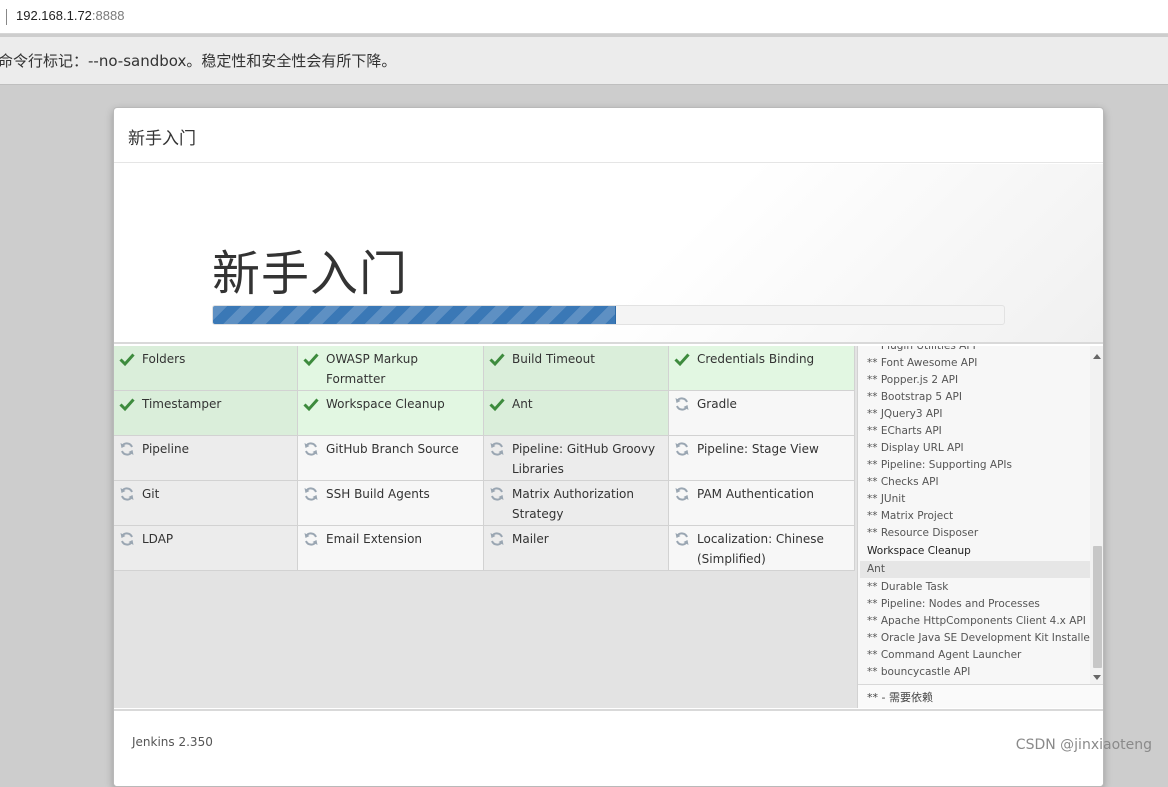 This screenshot has height=787, width=1168. I want to click on plugin-cell: Pipeline: GitHub Groovy Libraries, so click(576, 458).